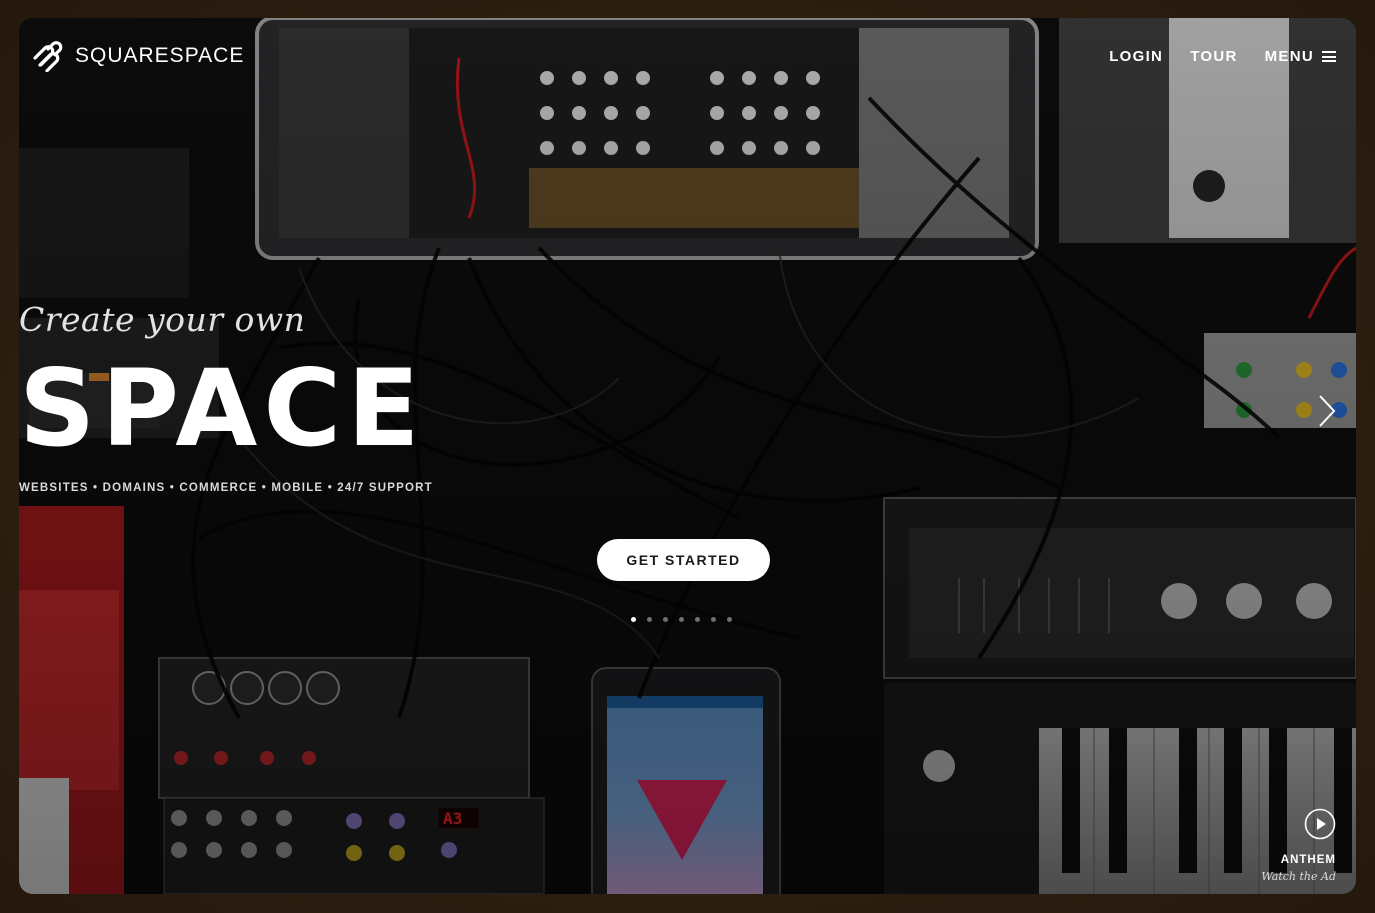  I want to click on menu-label: MENU, so click(1289, 56).